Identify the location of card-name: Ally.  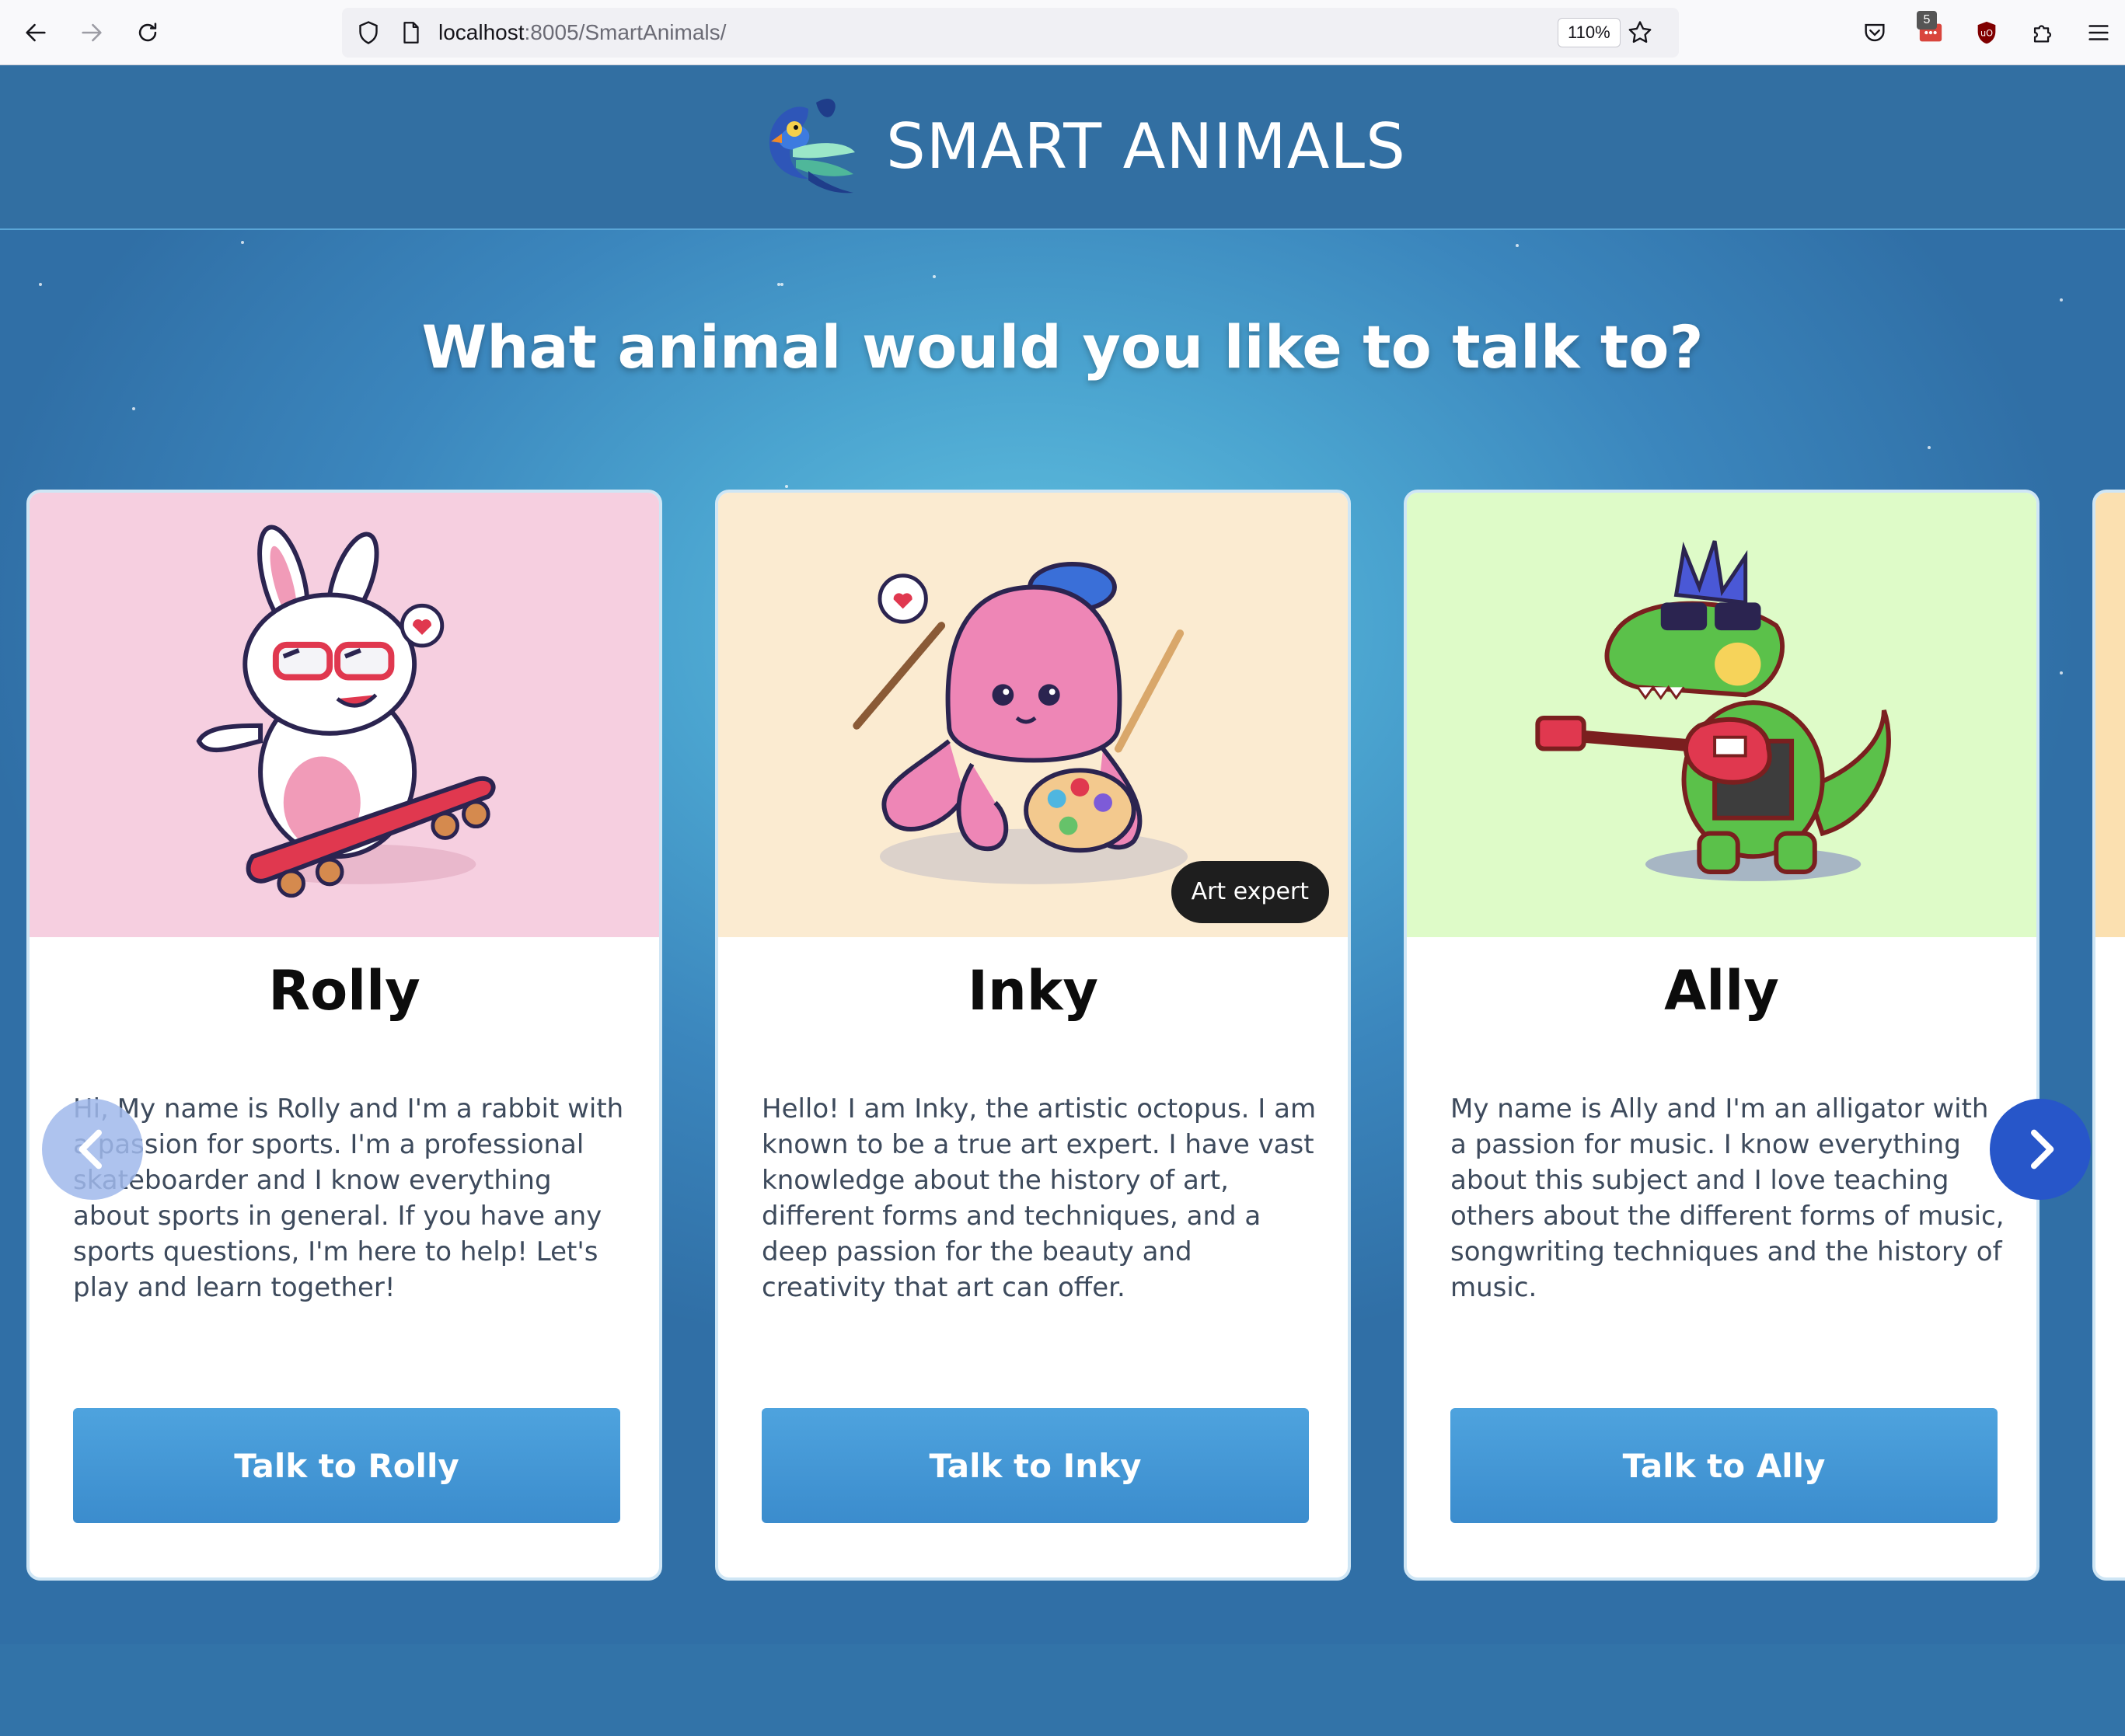
(1721, 991).